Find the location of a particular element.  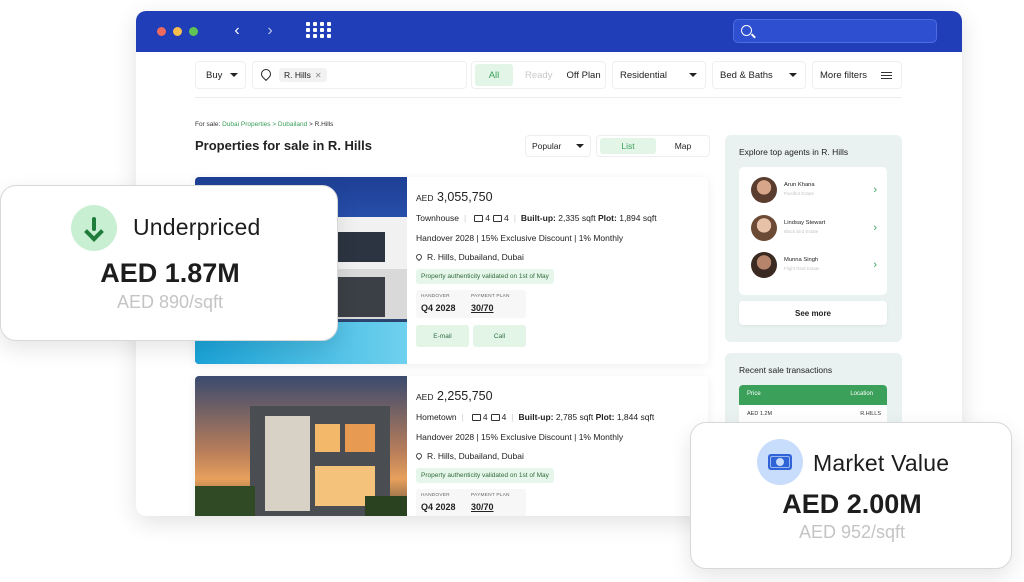

address-text: R. Hills, Dubailand, Dubai is located at coordinates (475, 257).